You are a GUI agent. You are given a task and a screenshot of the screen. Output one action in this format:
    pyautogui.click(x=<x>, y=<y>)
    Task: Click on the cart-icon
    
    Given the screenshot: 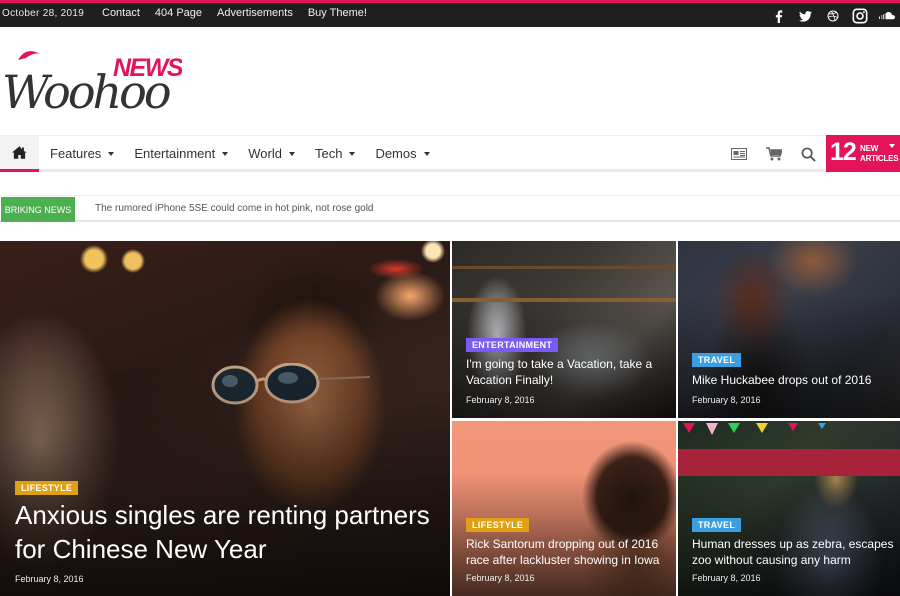 What is the action you would take?
    pyautogui.click(x=773, y=154)
    